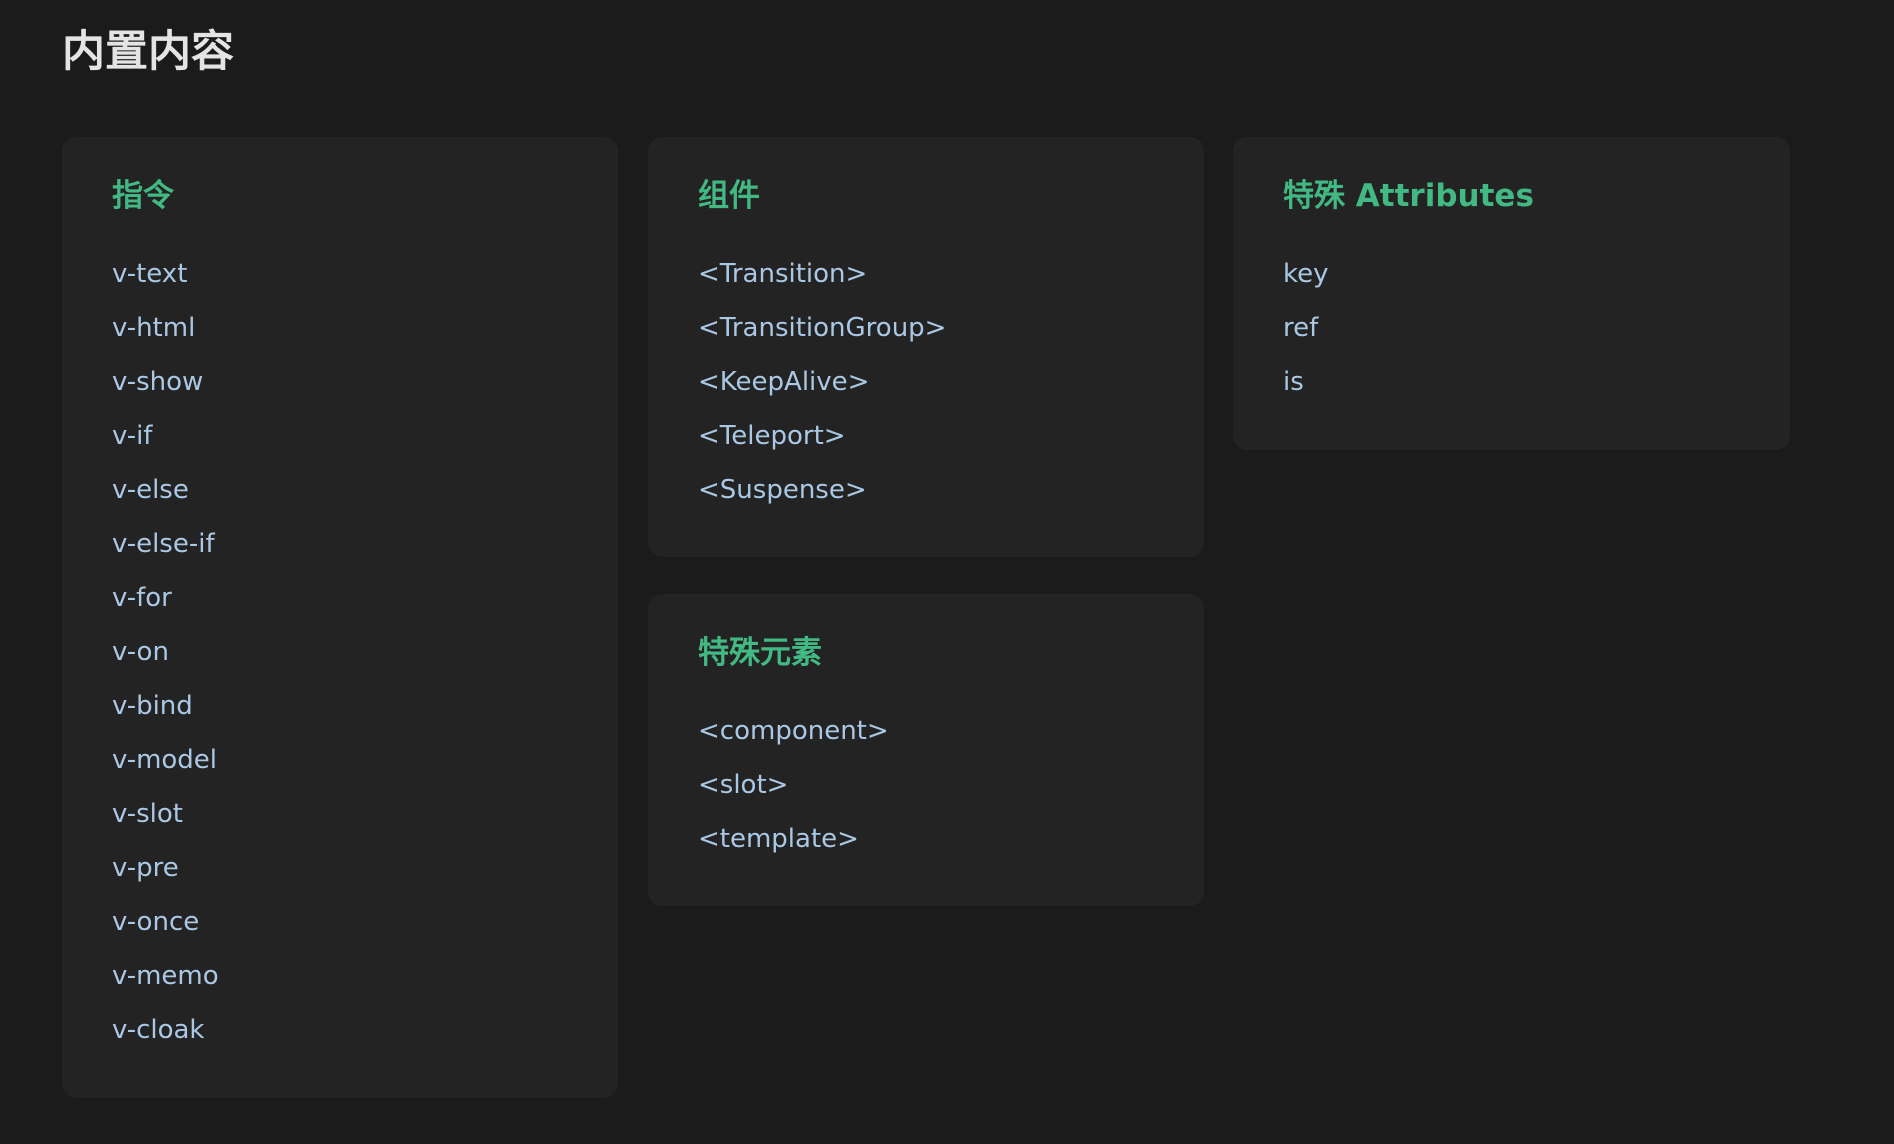 The height and width of the screenshot is (1144, 1894). I want to click on directive-link-v-for: v-for, so click(340, 598).